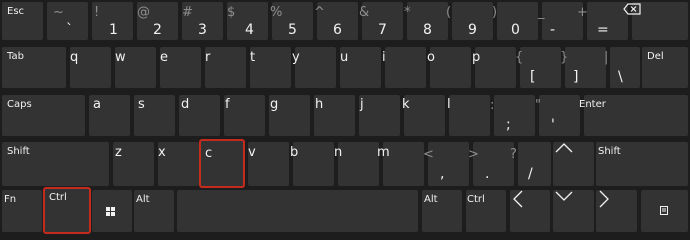 The height and width of the screenshot is (240, 690). Describe the element at coordinates (202, 21) in the screenshot. I see `key-3: # 3` at that location.